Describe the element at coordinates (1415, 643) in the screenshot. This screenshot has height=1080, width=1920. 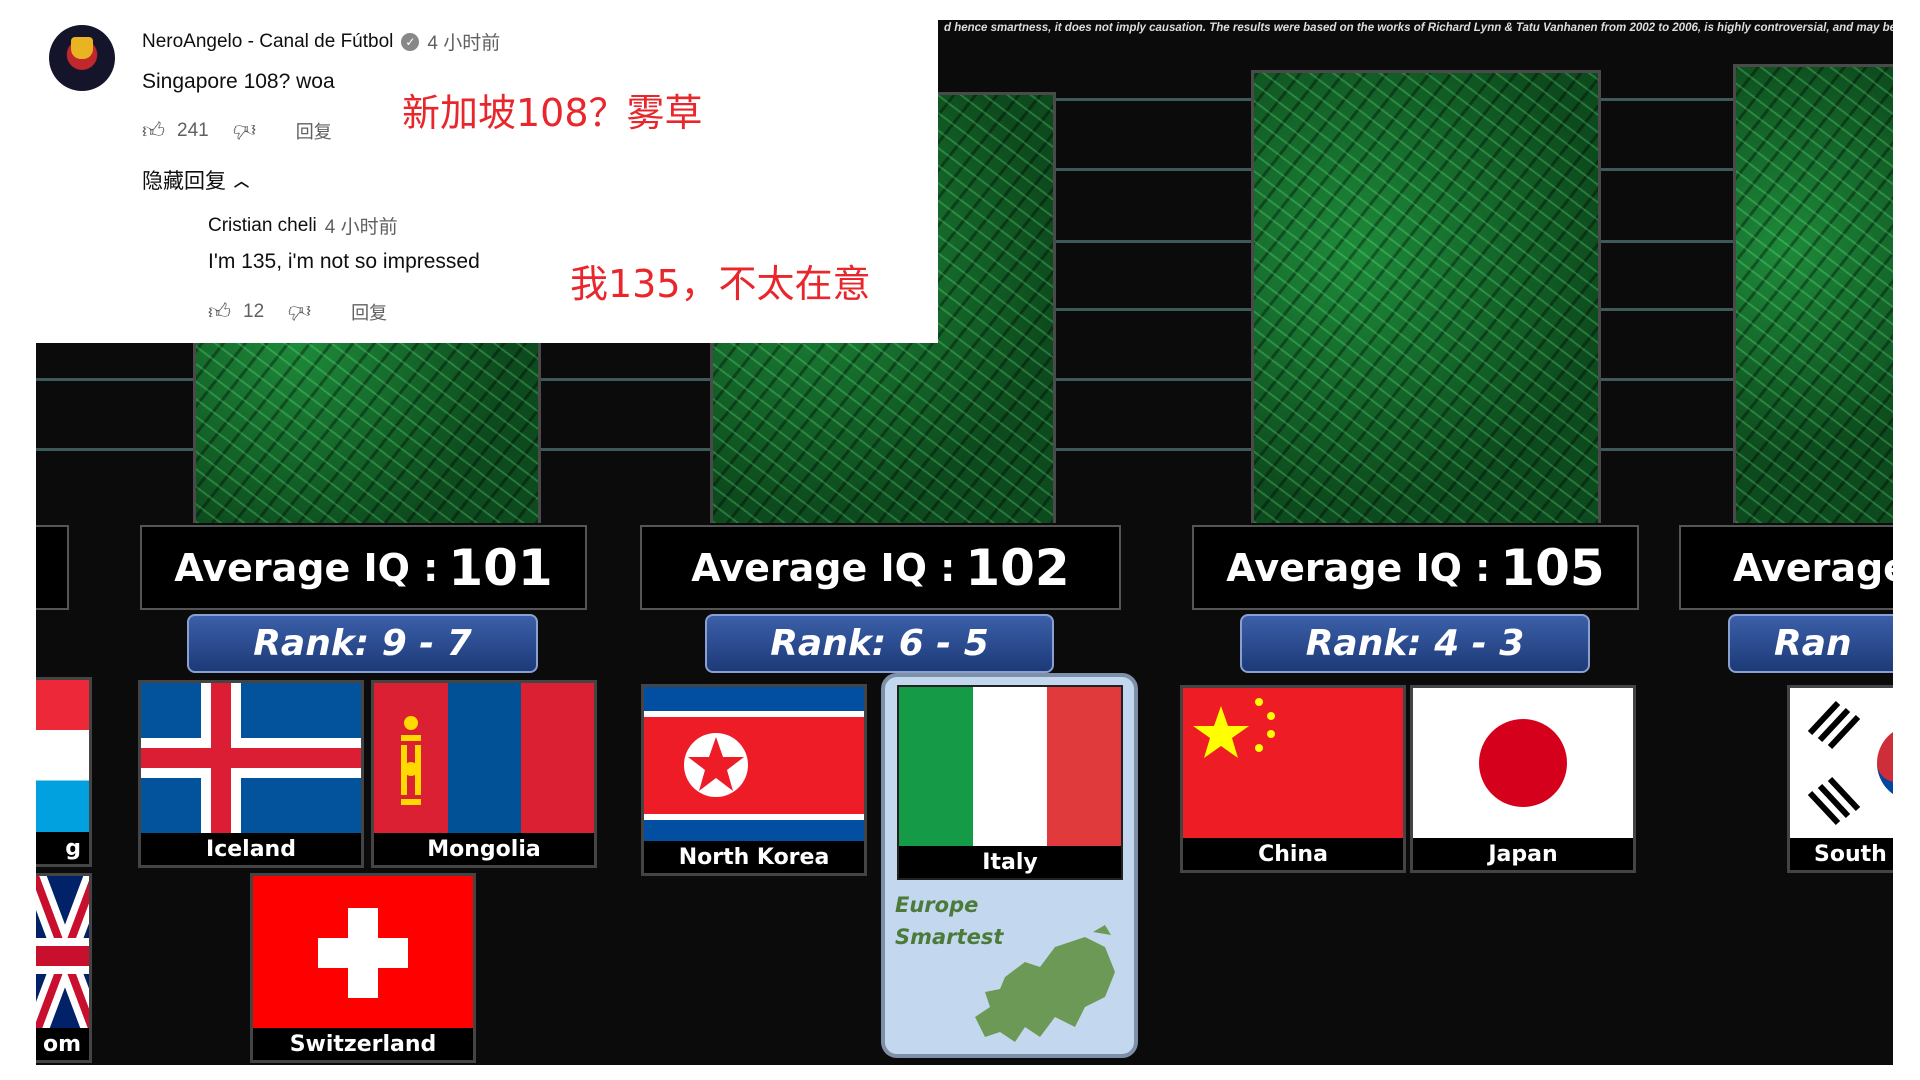
I see `rank-badge: Rank: 4 - 3` at that location.